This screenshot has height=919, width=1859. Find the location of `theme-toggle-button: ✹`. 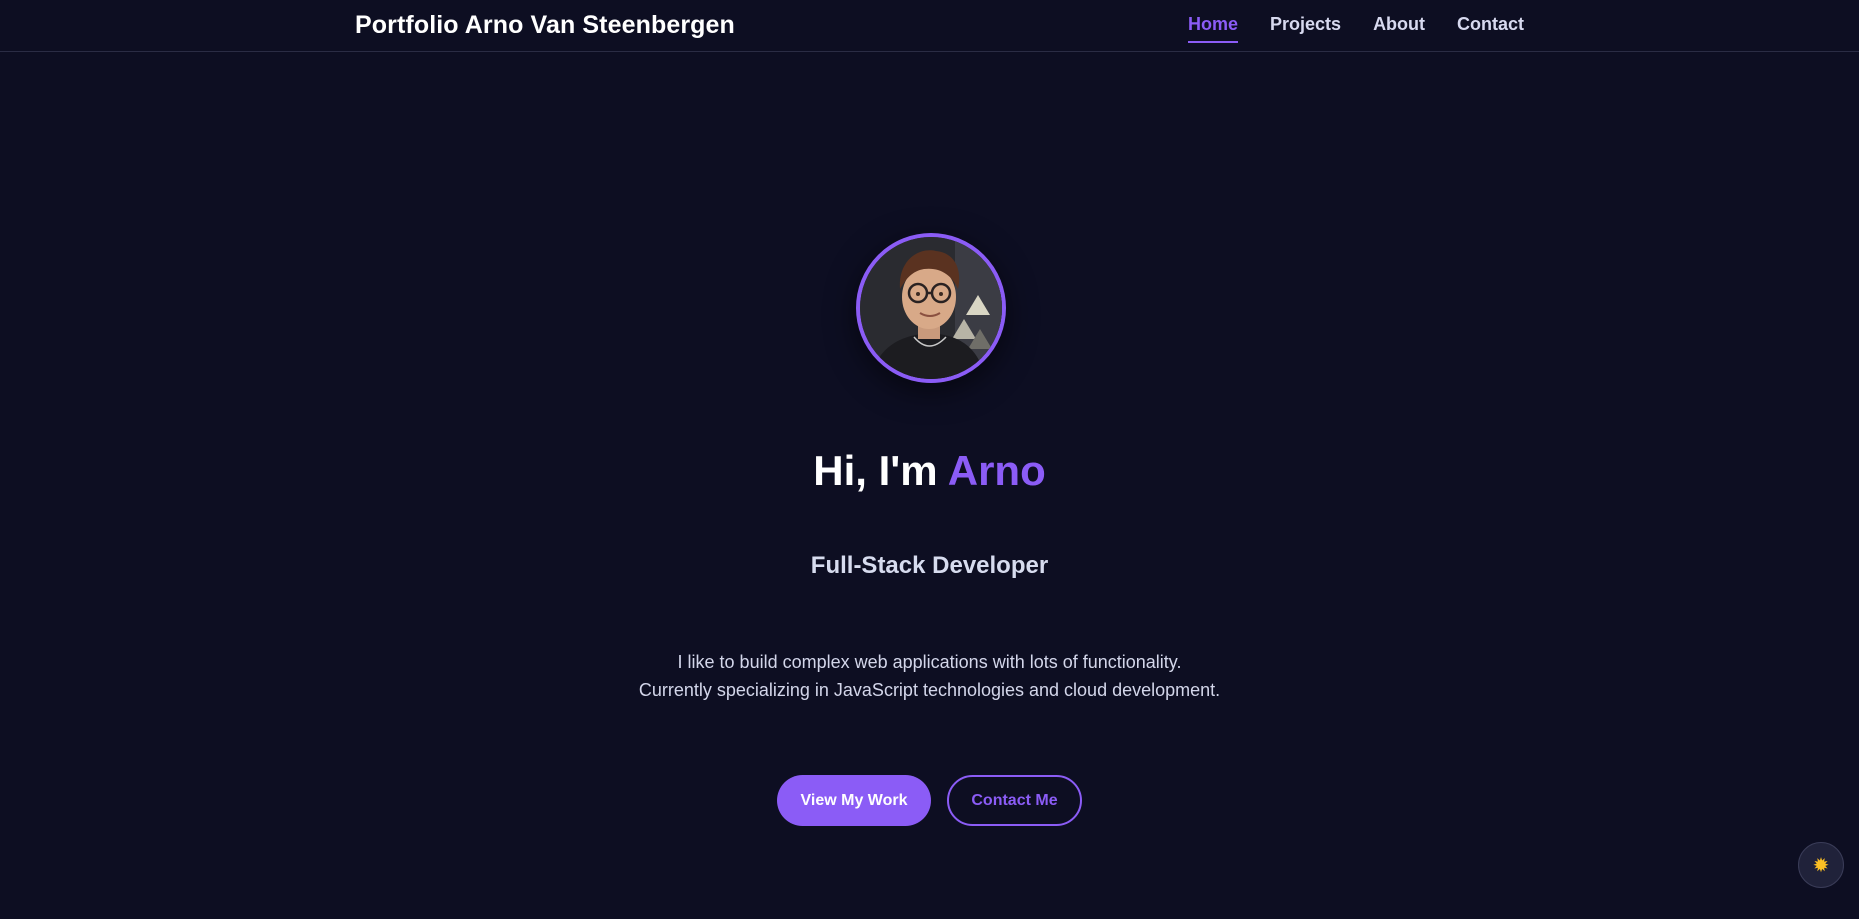

theme-toggle-button: ✹ is located at coordinates (1821, 865).